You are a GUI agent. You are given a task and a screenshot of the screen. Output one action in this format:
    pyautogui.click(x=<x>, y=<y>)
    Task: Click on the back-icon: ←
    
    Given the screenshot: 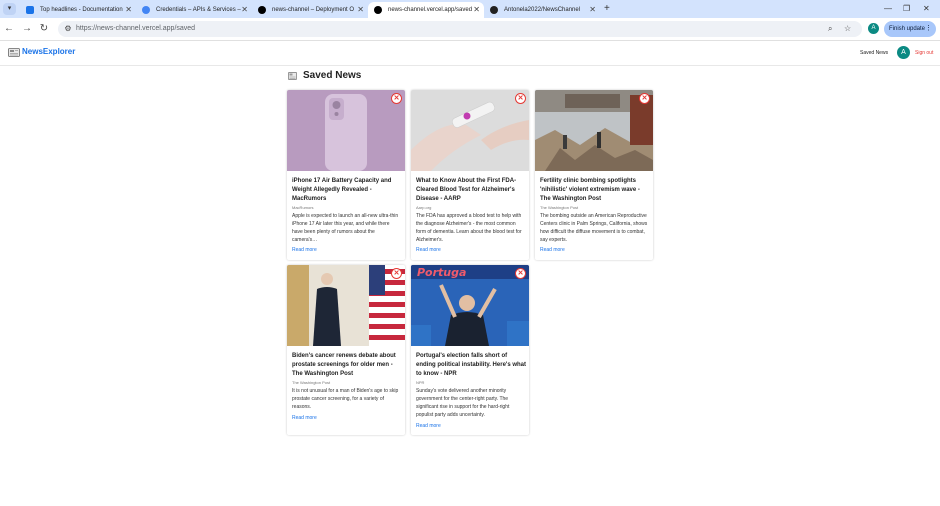 What is the action you would take?
    pyautogui.click(x=9, y=29)
    